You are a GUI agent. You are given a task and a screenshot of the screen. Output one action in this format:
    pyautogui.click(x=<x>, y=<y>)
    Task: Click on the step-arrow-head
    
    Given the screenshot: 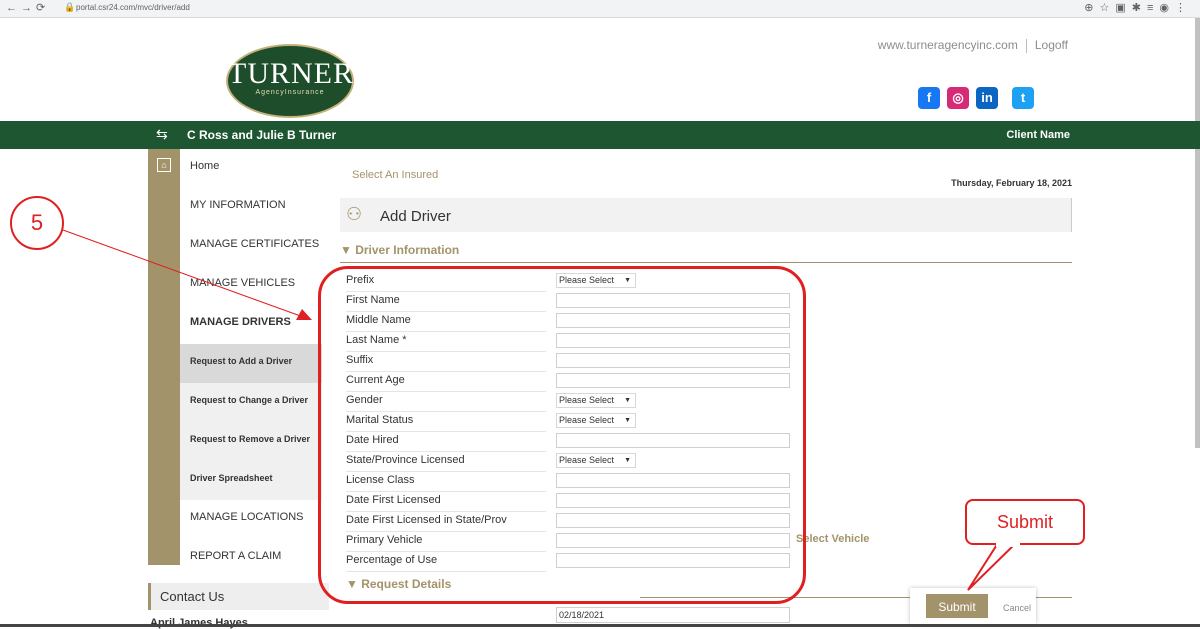 What is the action you would take?
    pyautogui.click(x=304, y=314)
    